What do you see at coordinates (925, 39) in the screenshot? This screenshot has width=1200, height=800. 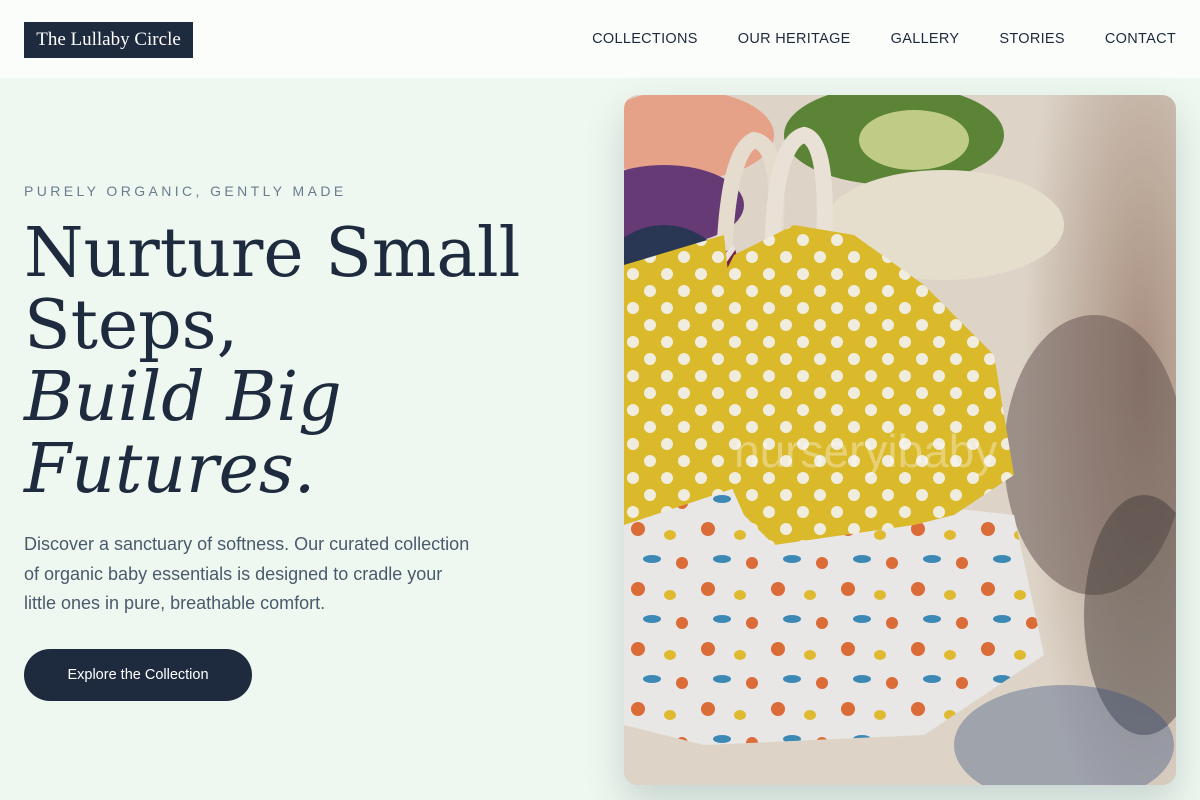 I see `nav-link-gallery: GALLERY` at bounding box center [925, 39].